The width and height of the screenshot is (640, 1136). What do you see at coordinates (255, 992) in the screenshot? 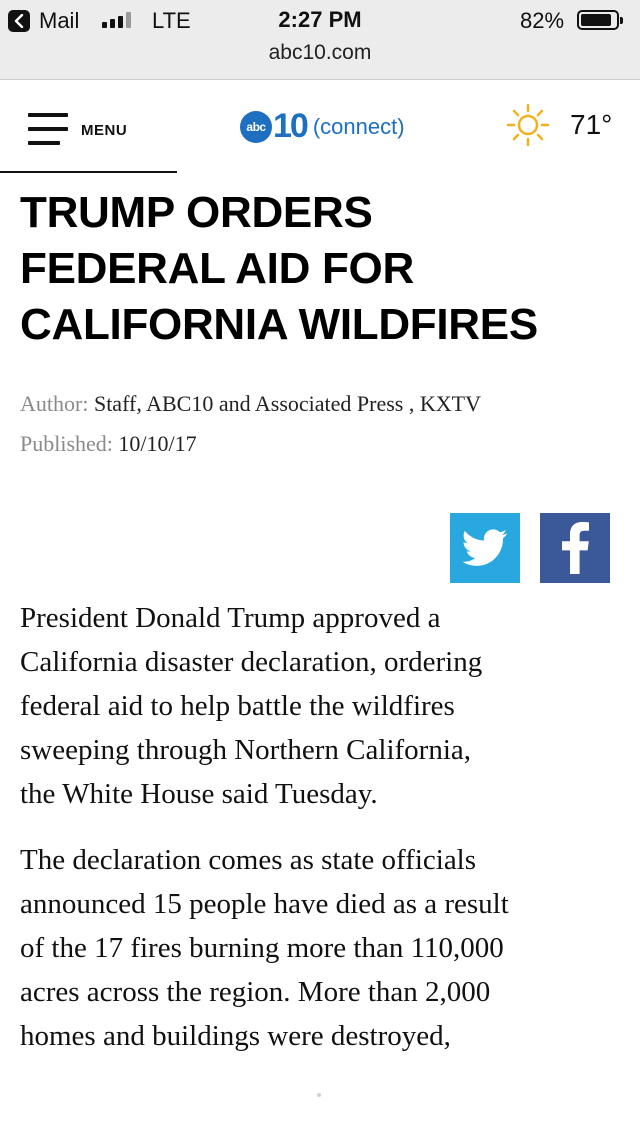
I see `paragraph-line: acres across the region. More than 2,000` at bounding box center [255, 992].